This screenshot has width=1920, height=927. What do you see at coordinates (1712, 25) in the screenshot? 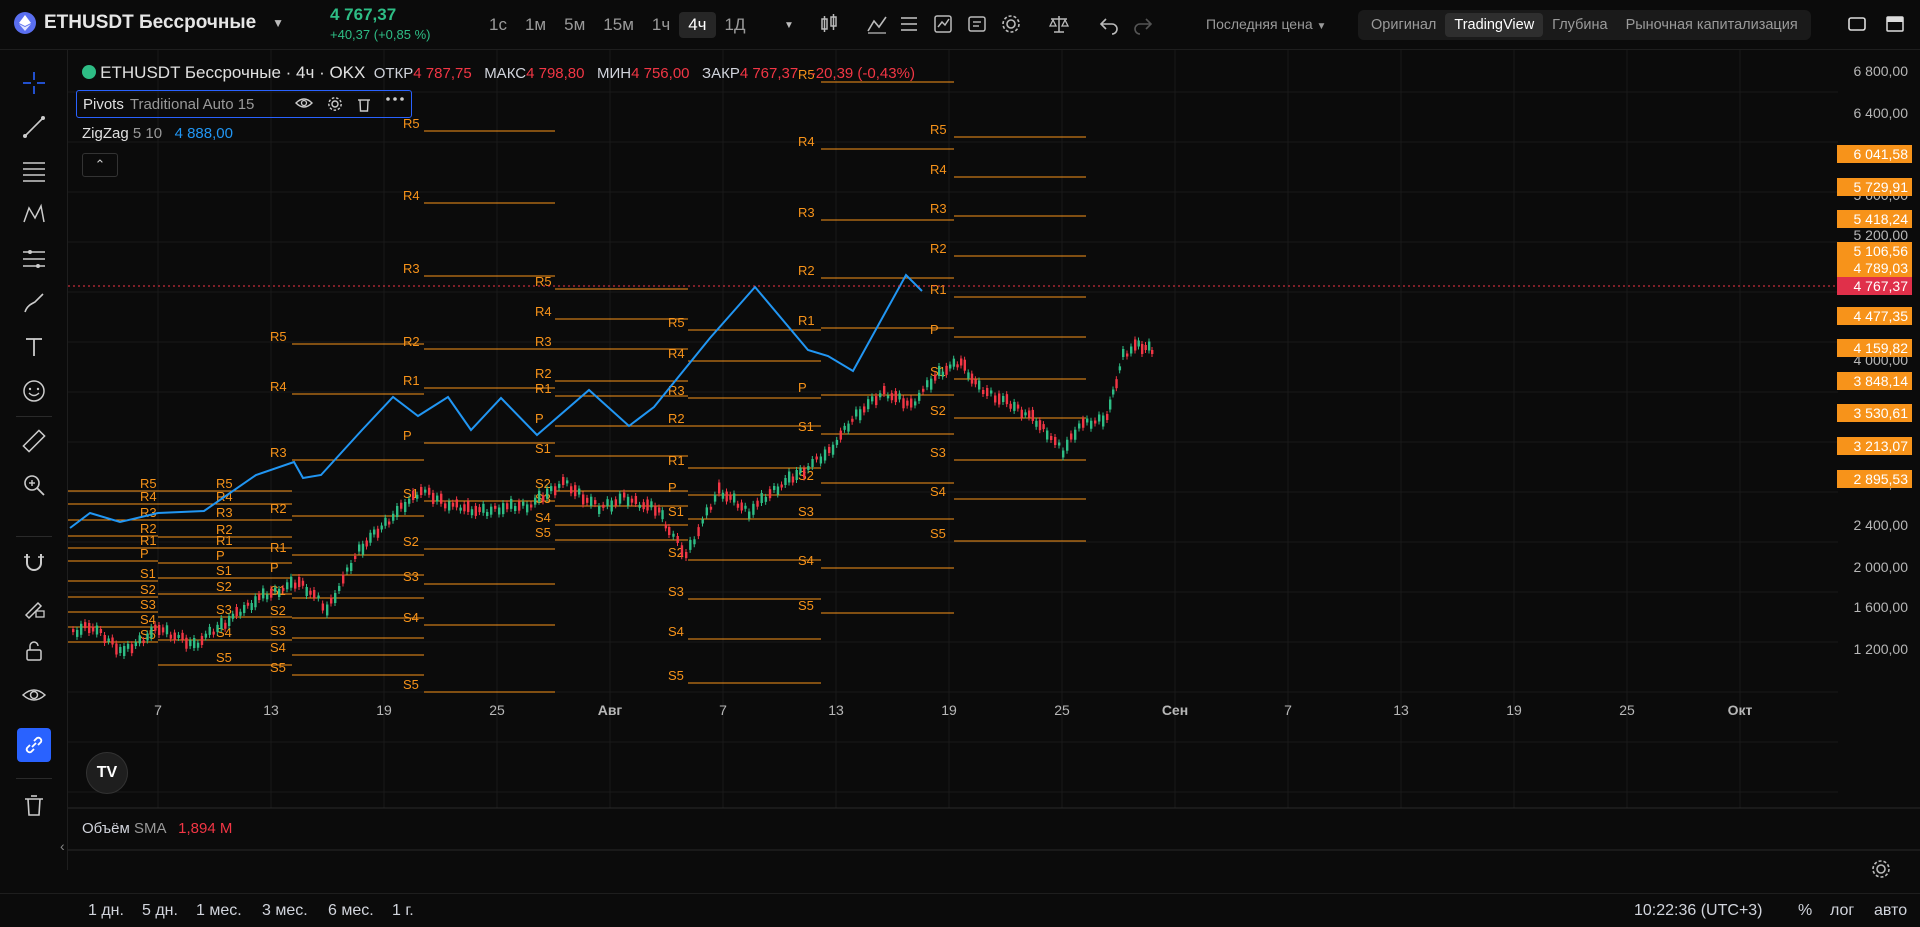
I see `tab-view-3: Рыночная капитализация` at bounding box center [1712, 25].